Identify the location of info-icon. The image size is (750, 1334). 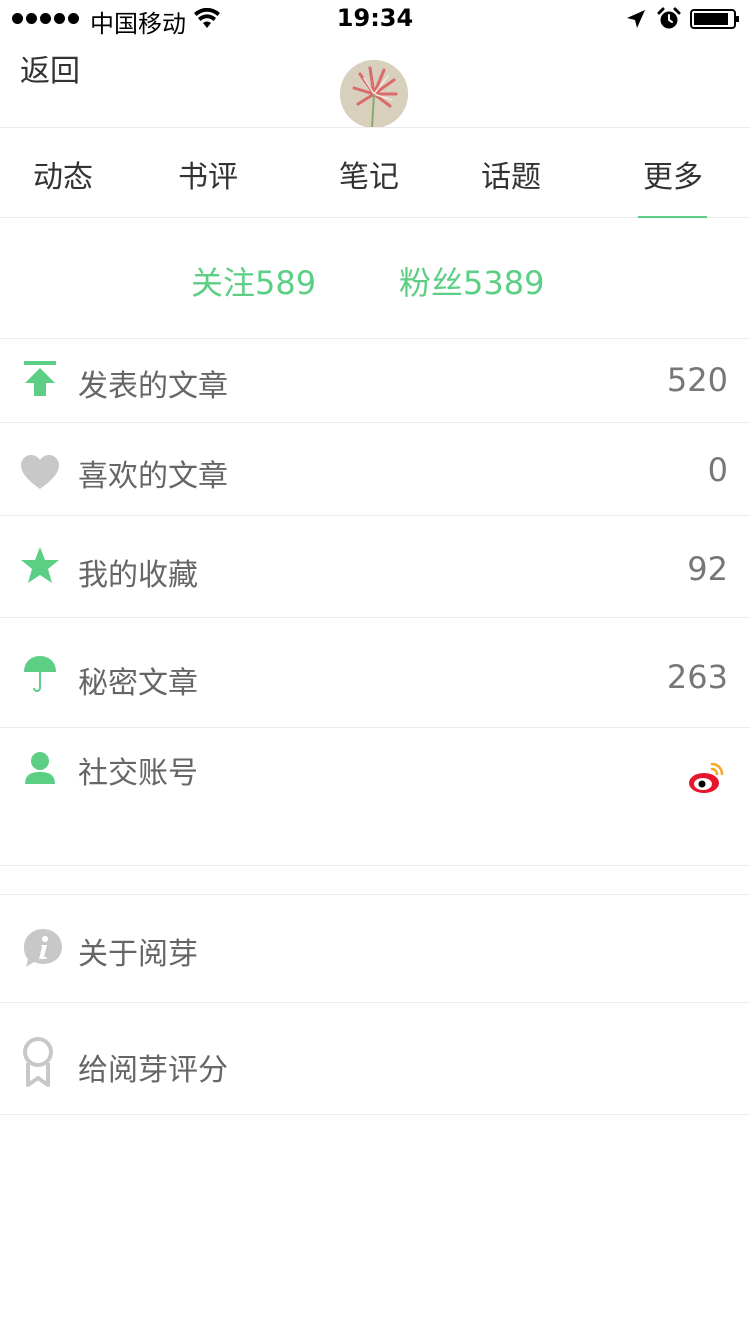
(43, 948).